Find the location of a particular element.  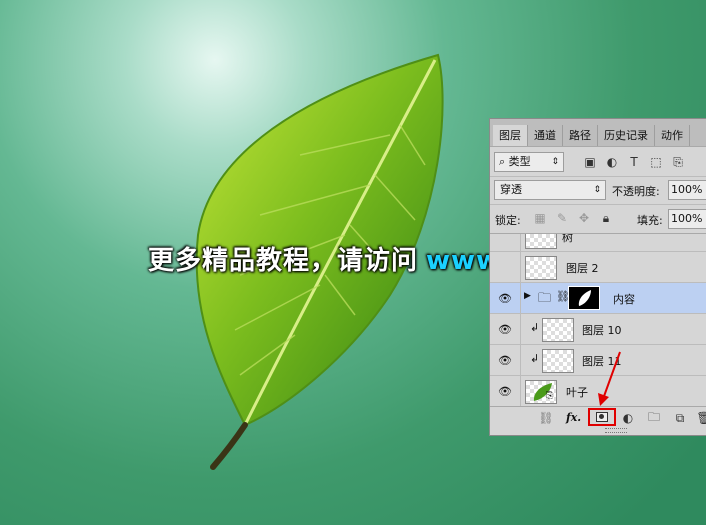

type-filter-icon: T is located at coordinates (634, 162).